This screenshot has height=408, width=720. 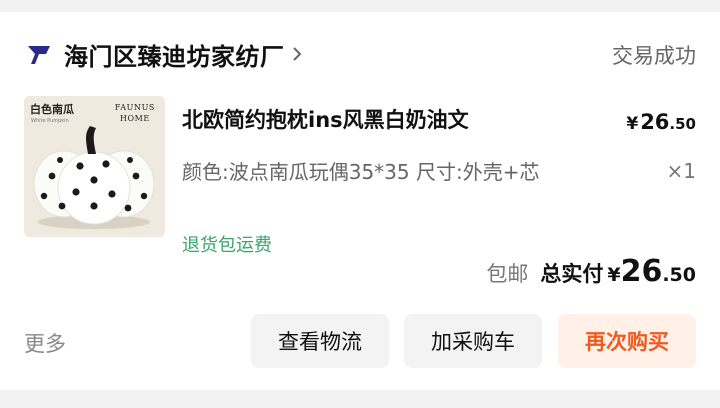 I want to click on unit-price-int: 26, so click(x=655, y=122).